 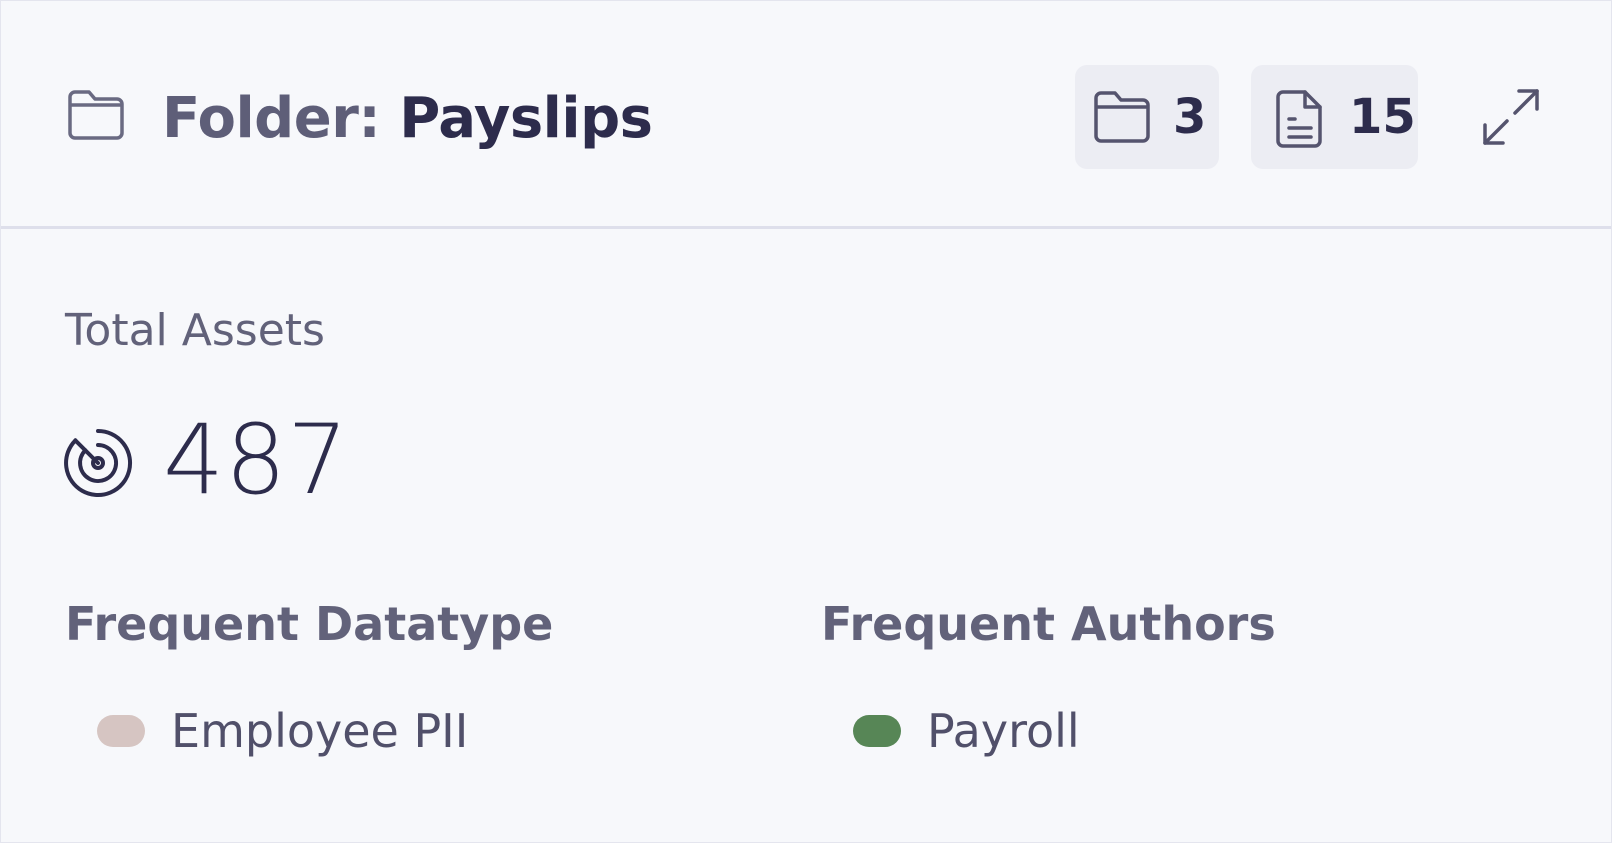 I want to click on file-count: 15, so click(x=1382, y=117).